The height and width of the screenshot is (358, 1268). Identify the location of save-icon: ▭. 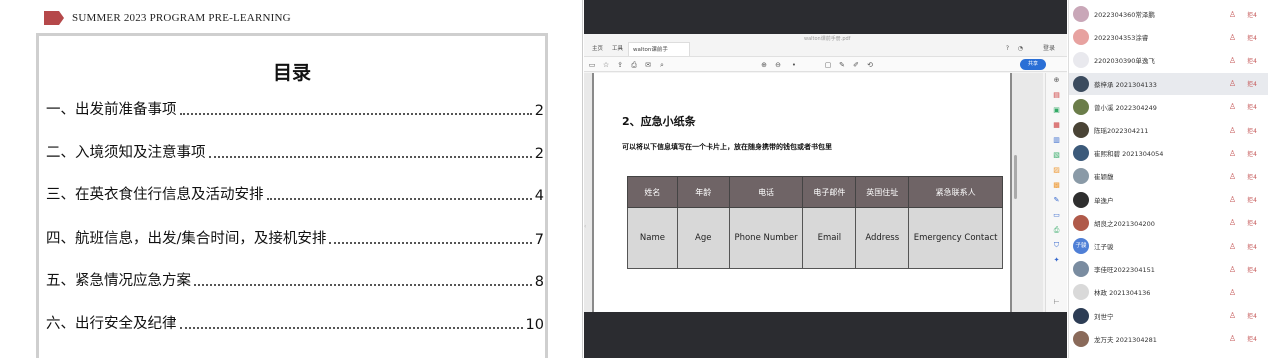
(592, 65).